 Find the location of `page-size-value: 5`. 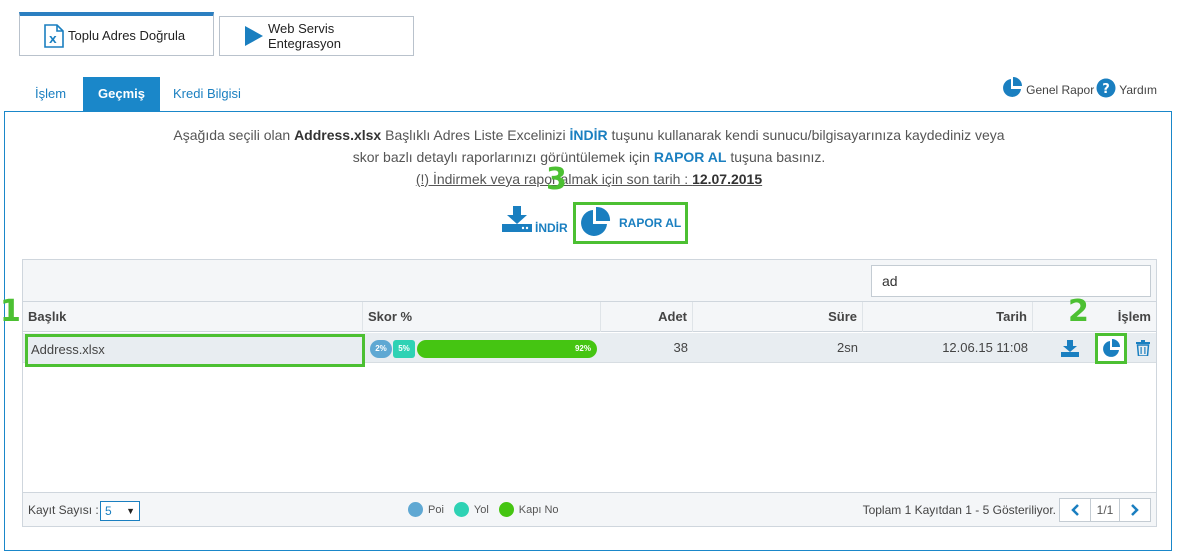

page-size-value: 5 is located at coordinates (108, 511).